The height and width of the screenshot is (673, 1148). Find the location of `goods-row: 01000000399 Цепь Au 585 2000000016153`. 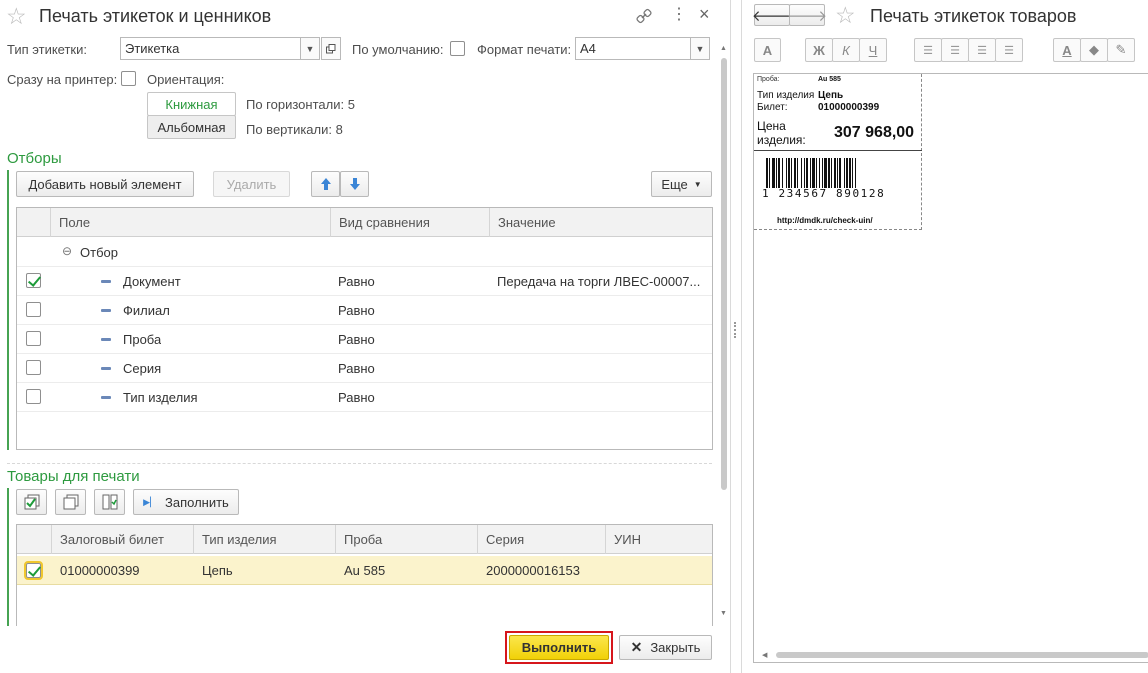

goods-row: 01000000399 Цепь Au 585 2000000016153 is located at coordinates (364, 570).